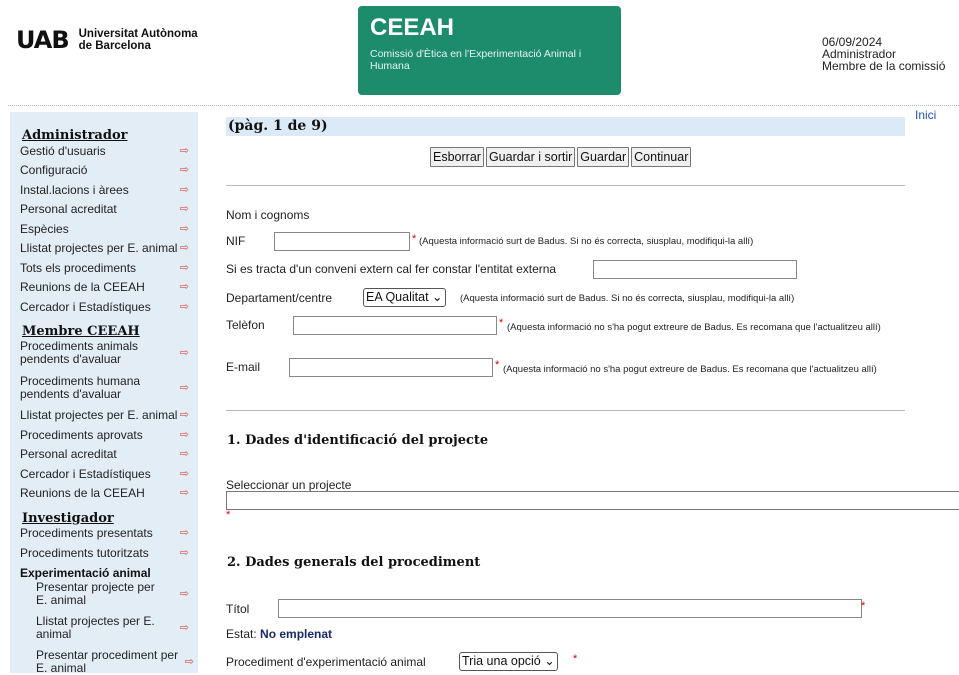 The image size is (959, 675). Describe the element at coordinates (85, 573) in the screenshot. I see `sidebar-subsection-experimentation: Experimentació animal` at that location.